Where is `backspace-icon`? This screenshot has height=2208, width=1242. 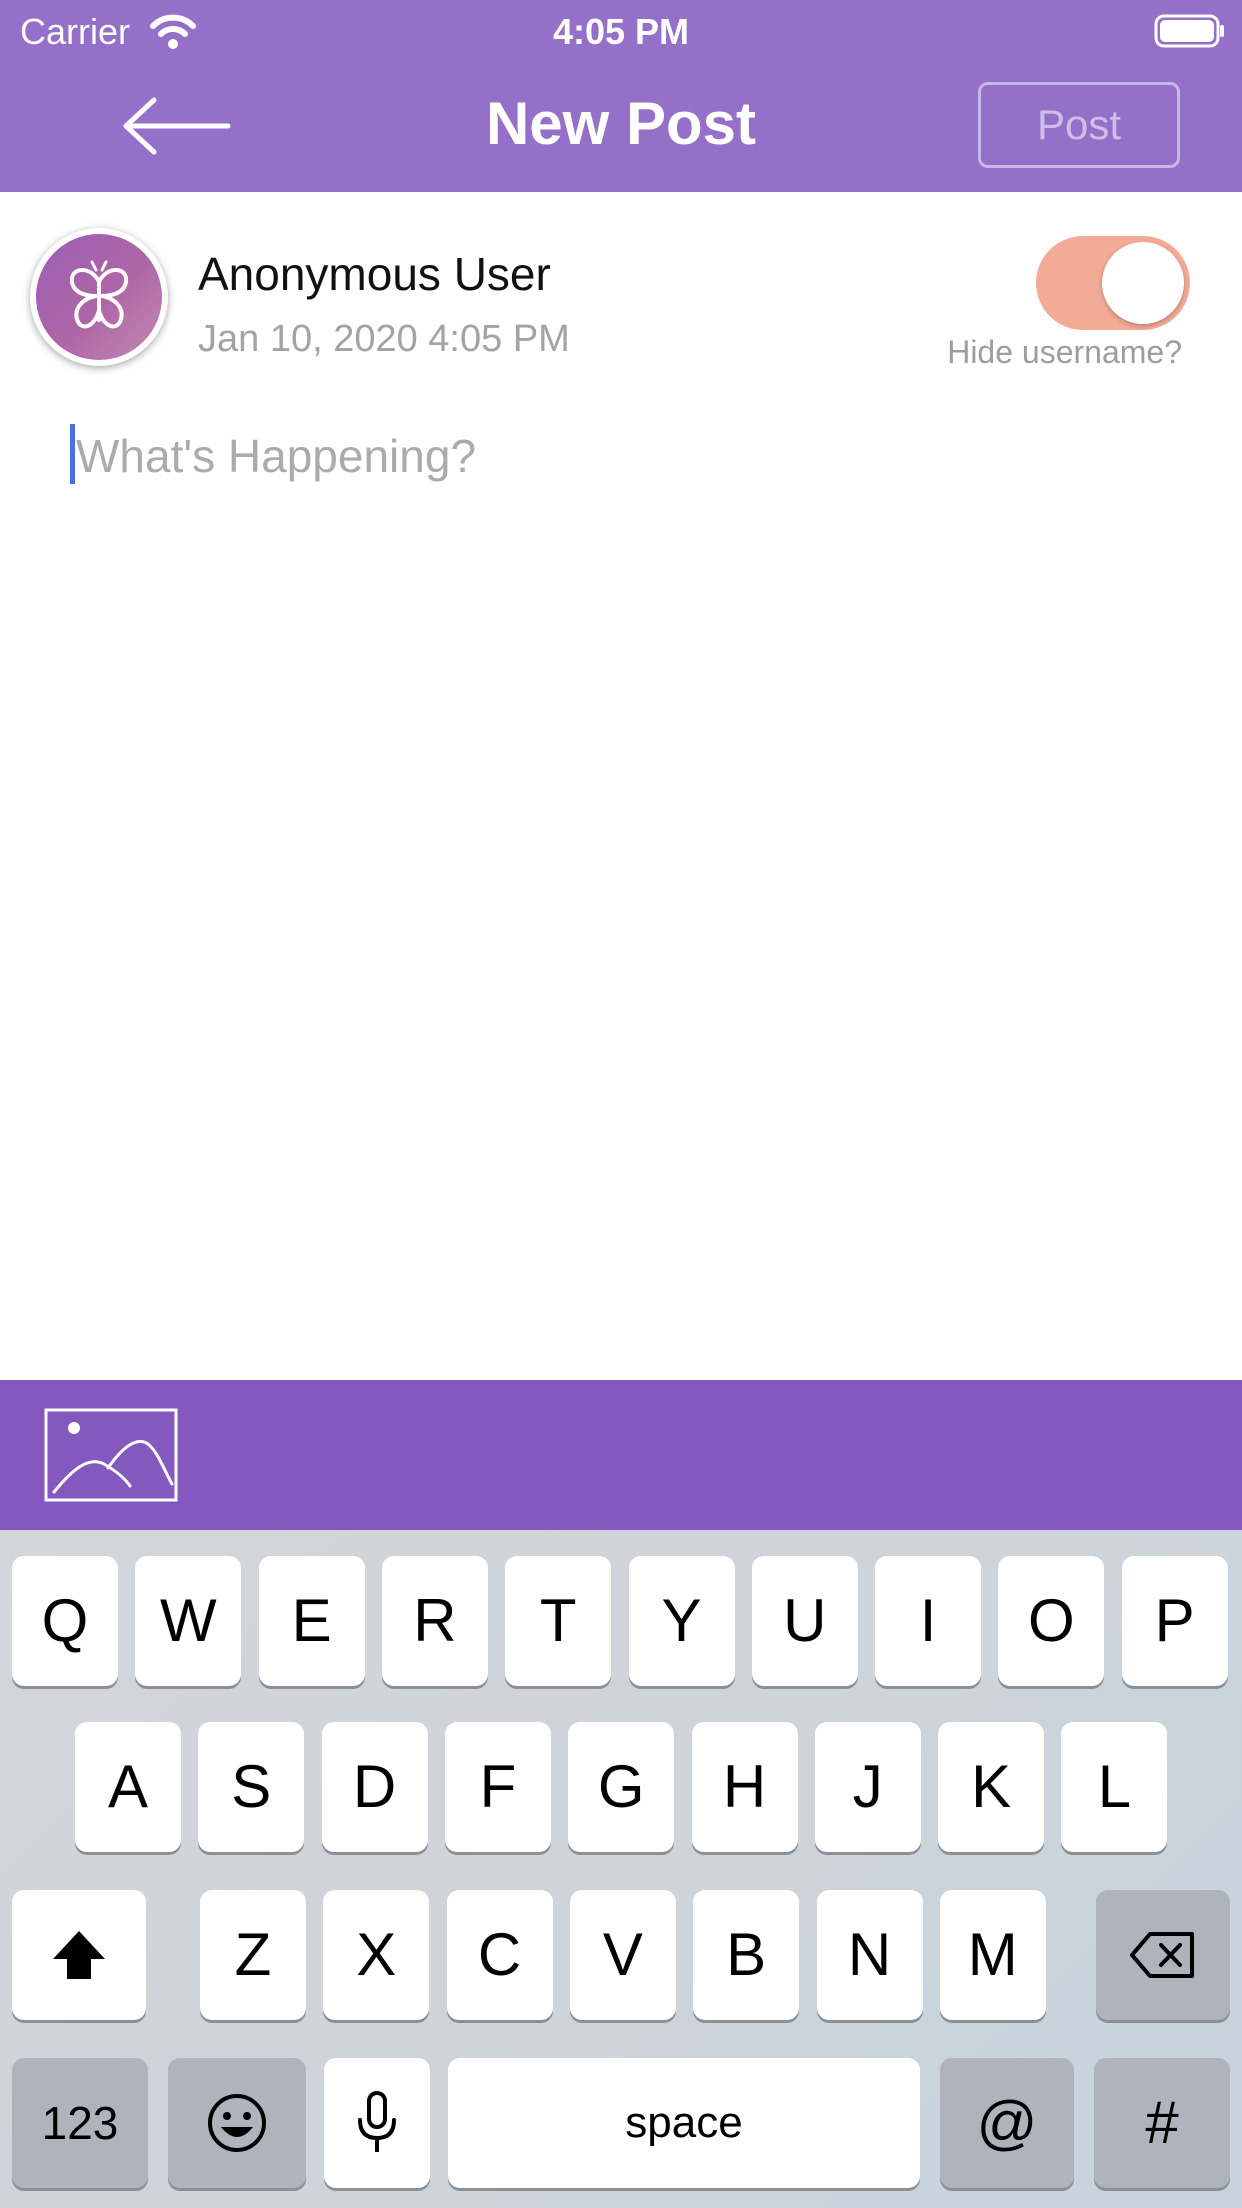 backspace-icon is located at coordinates (1162, 1955).